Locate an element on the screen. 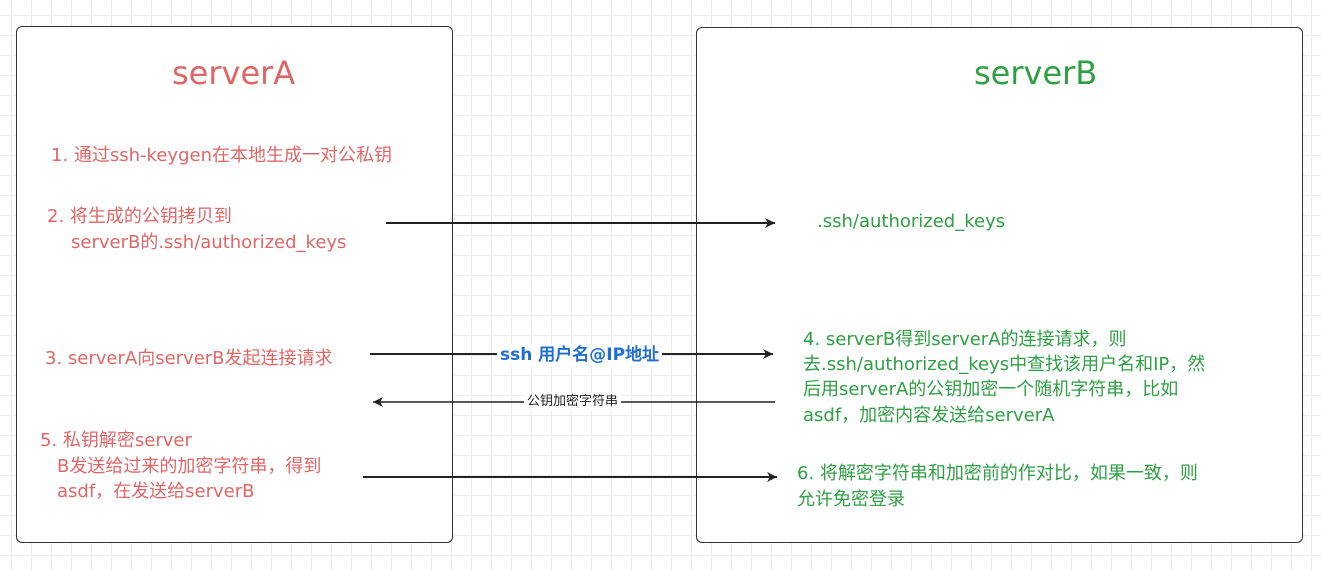 The width and height of the screenshot is (1321, 570). arrows-layer is located at coordinates (570, 350).